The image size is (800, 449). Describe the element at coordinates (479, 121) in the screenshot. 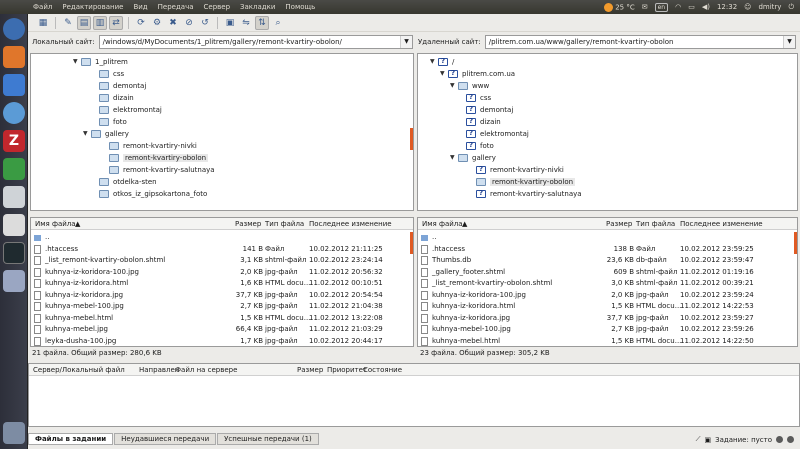

I see `tree-node: dizain` at that location.